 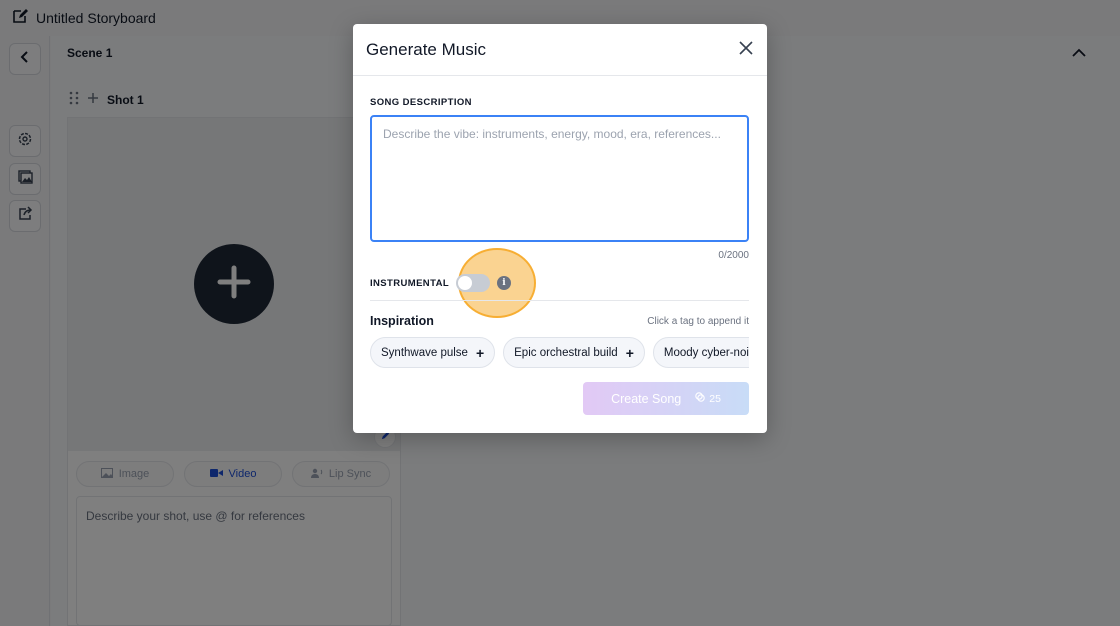 I want to click on toggle-knob, so click(x=465, y=283).